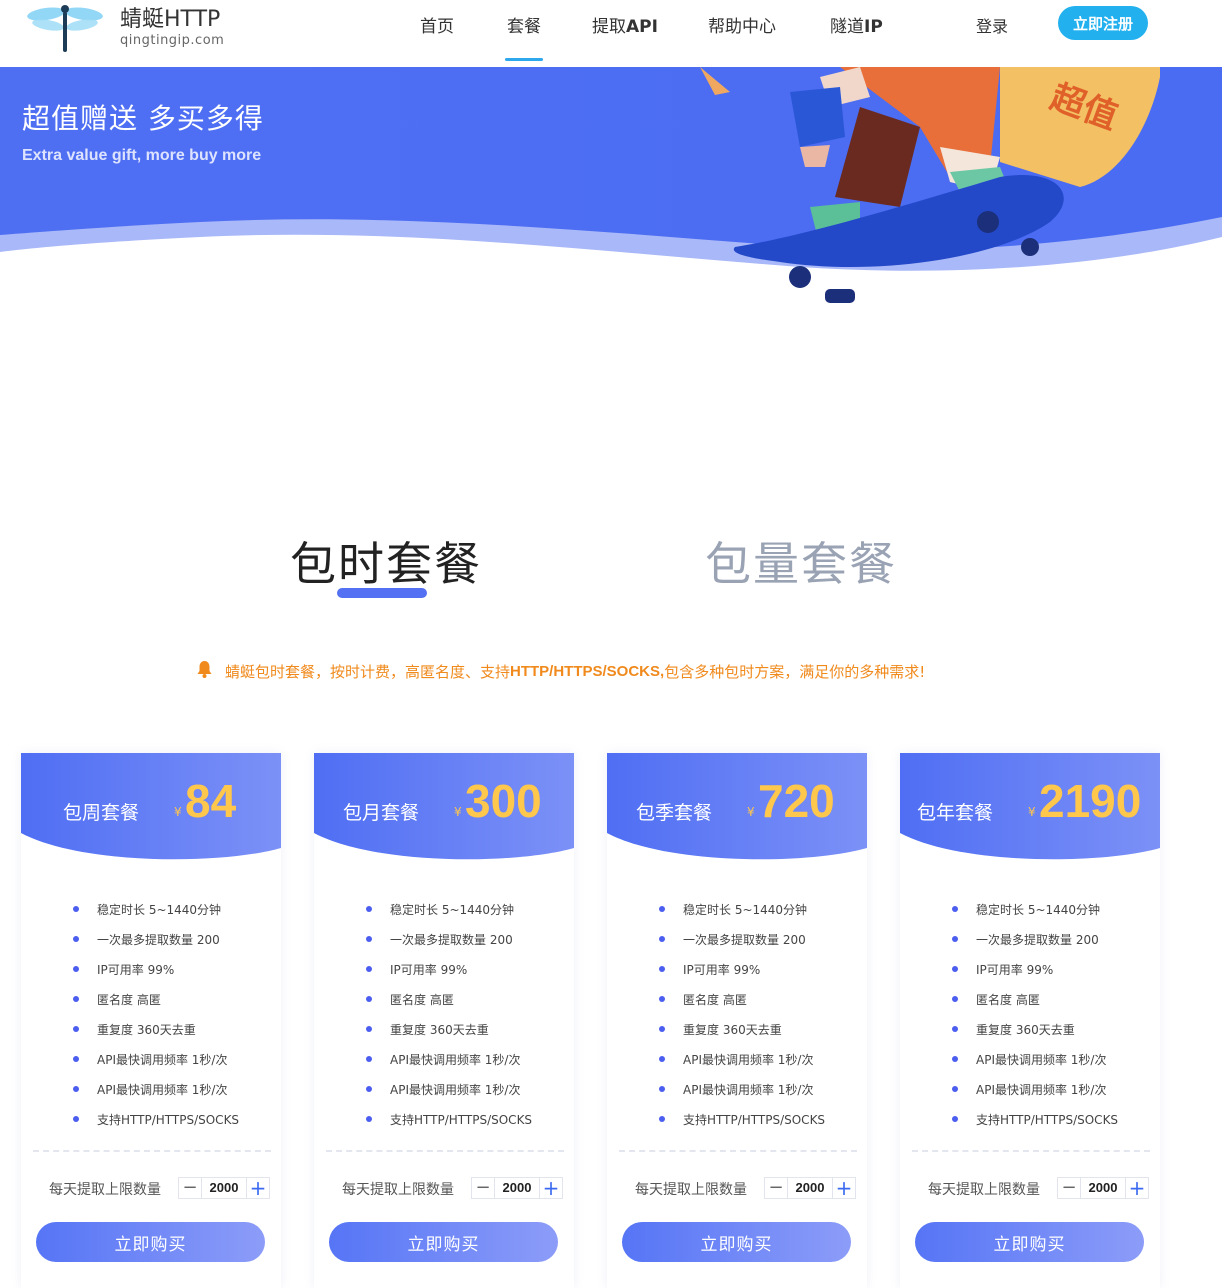  I want to click on nav-help-center: 帮助中心, so click(742, 37).